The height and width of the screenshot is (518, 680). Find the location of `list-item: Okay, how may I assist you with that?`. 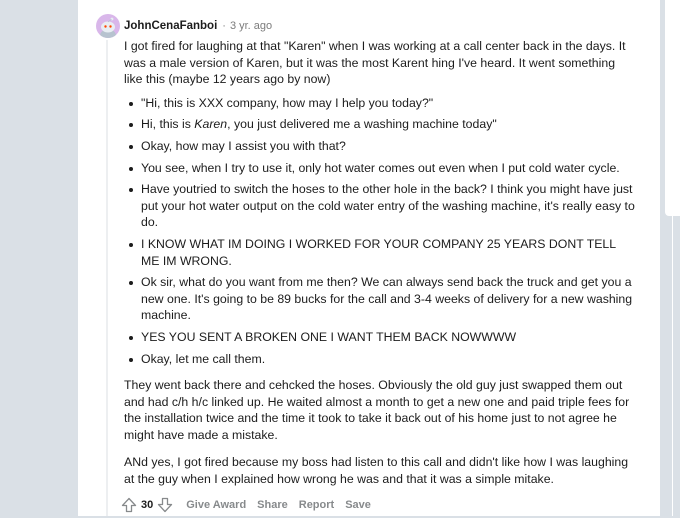

list-item: Okay, how may I assist you with that? is located at coordinates (382, 146).